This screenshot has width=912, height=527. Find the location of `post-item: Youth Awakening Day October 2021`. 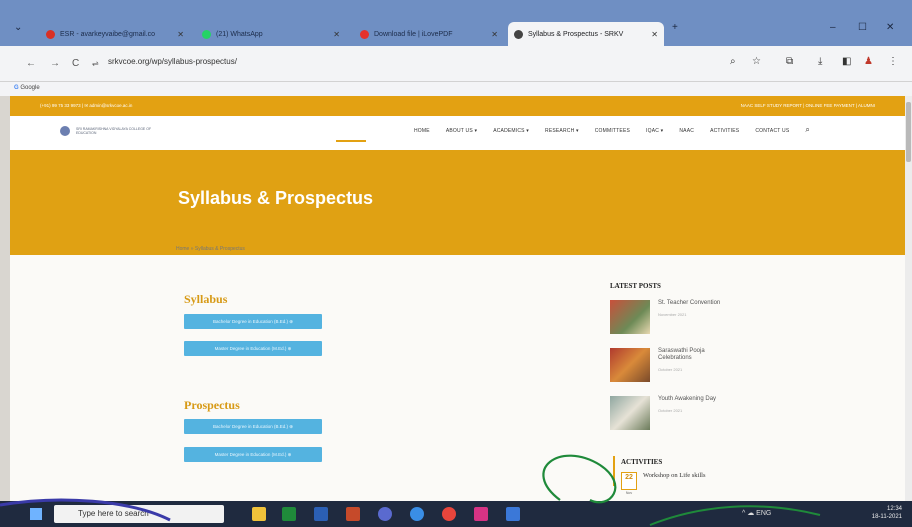

post-item: Youth Awakening Day October 2021 is located at coordinates (670, 413).